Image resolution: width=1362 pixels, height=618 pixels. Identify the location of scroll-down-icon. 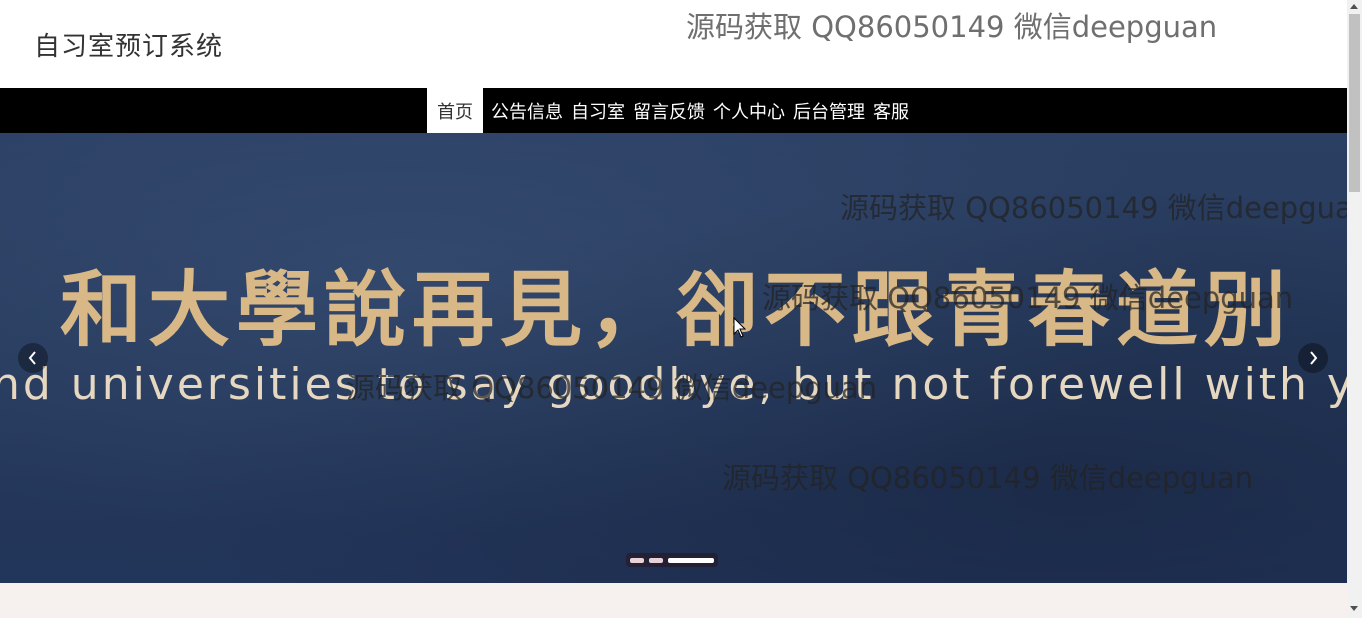
(1354, 608).